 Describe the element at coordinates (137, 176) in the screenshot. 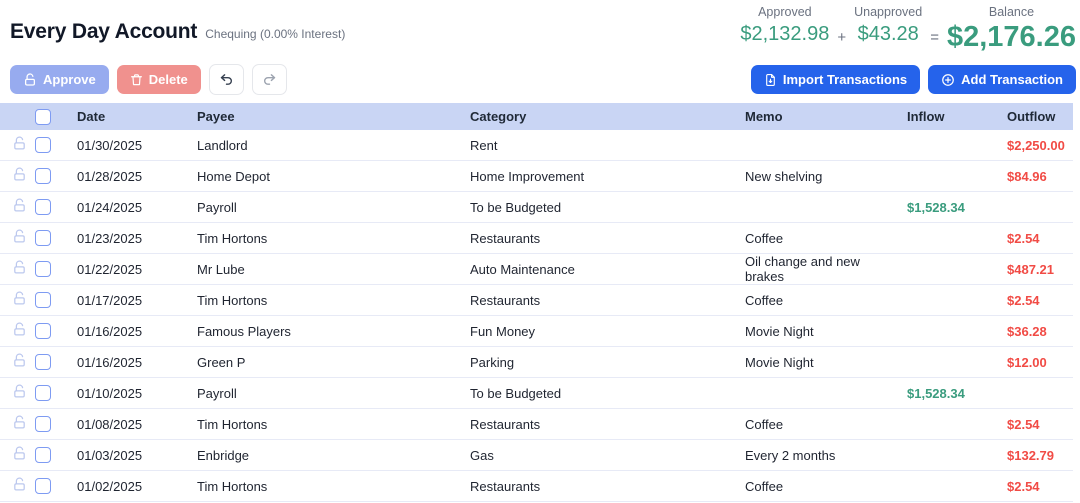

I see `cell-date: 01/28/2025` at that location.